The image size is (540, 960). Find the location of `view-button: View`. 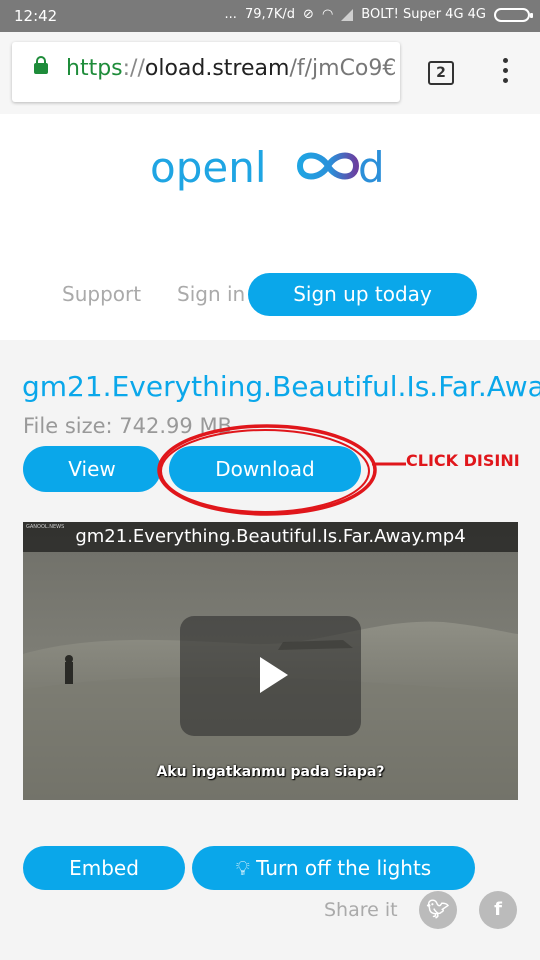

view-button: View is located at coordinates (92, 469).